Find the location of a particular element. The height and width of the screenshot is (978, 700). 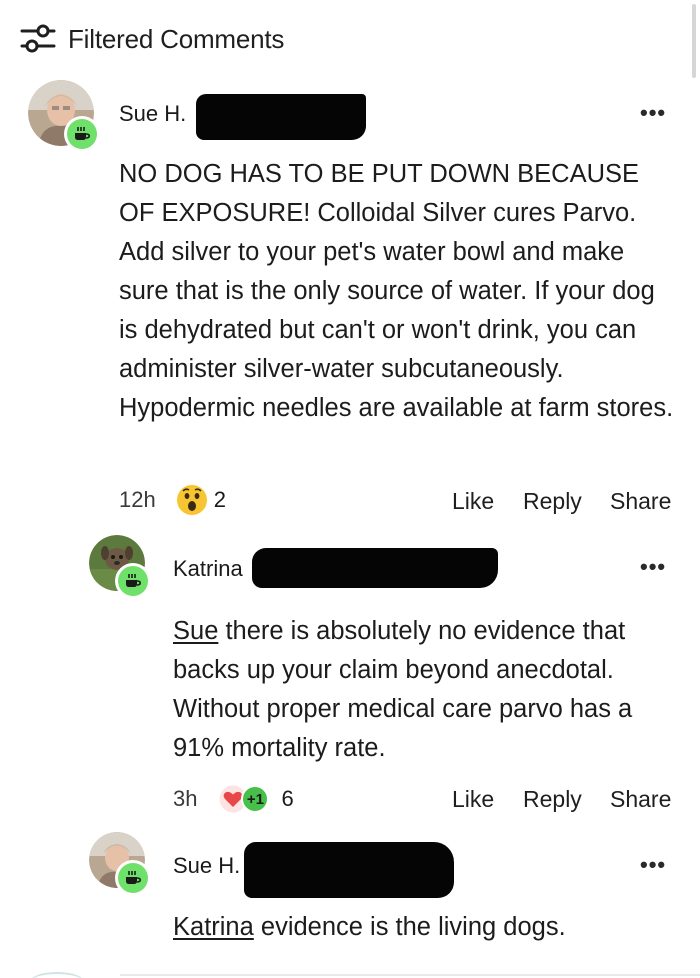

scrollbar is located at coordinates (694, 41).